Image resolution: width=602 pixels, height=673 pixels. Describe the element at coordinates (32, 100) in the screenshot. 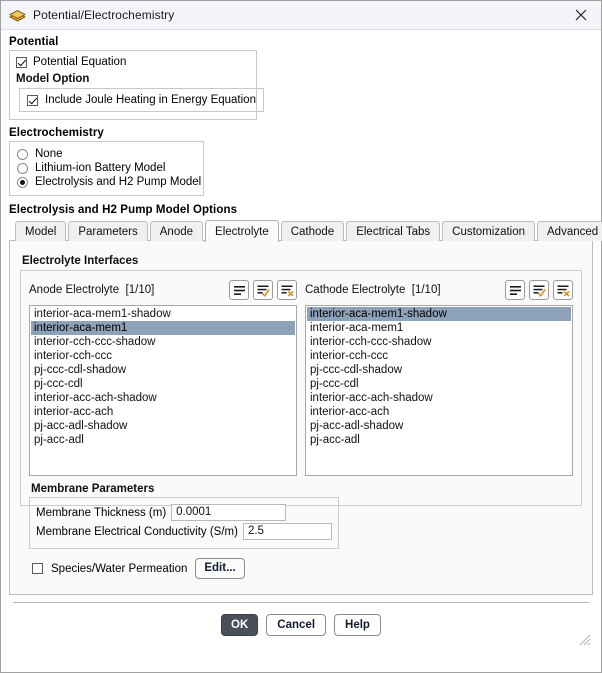

I see `joule-heating-checkbox` at that location.